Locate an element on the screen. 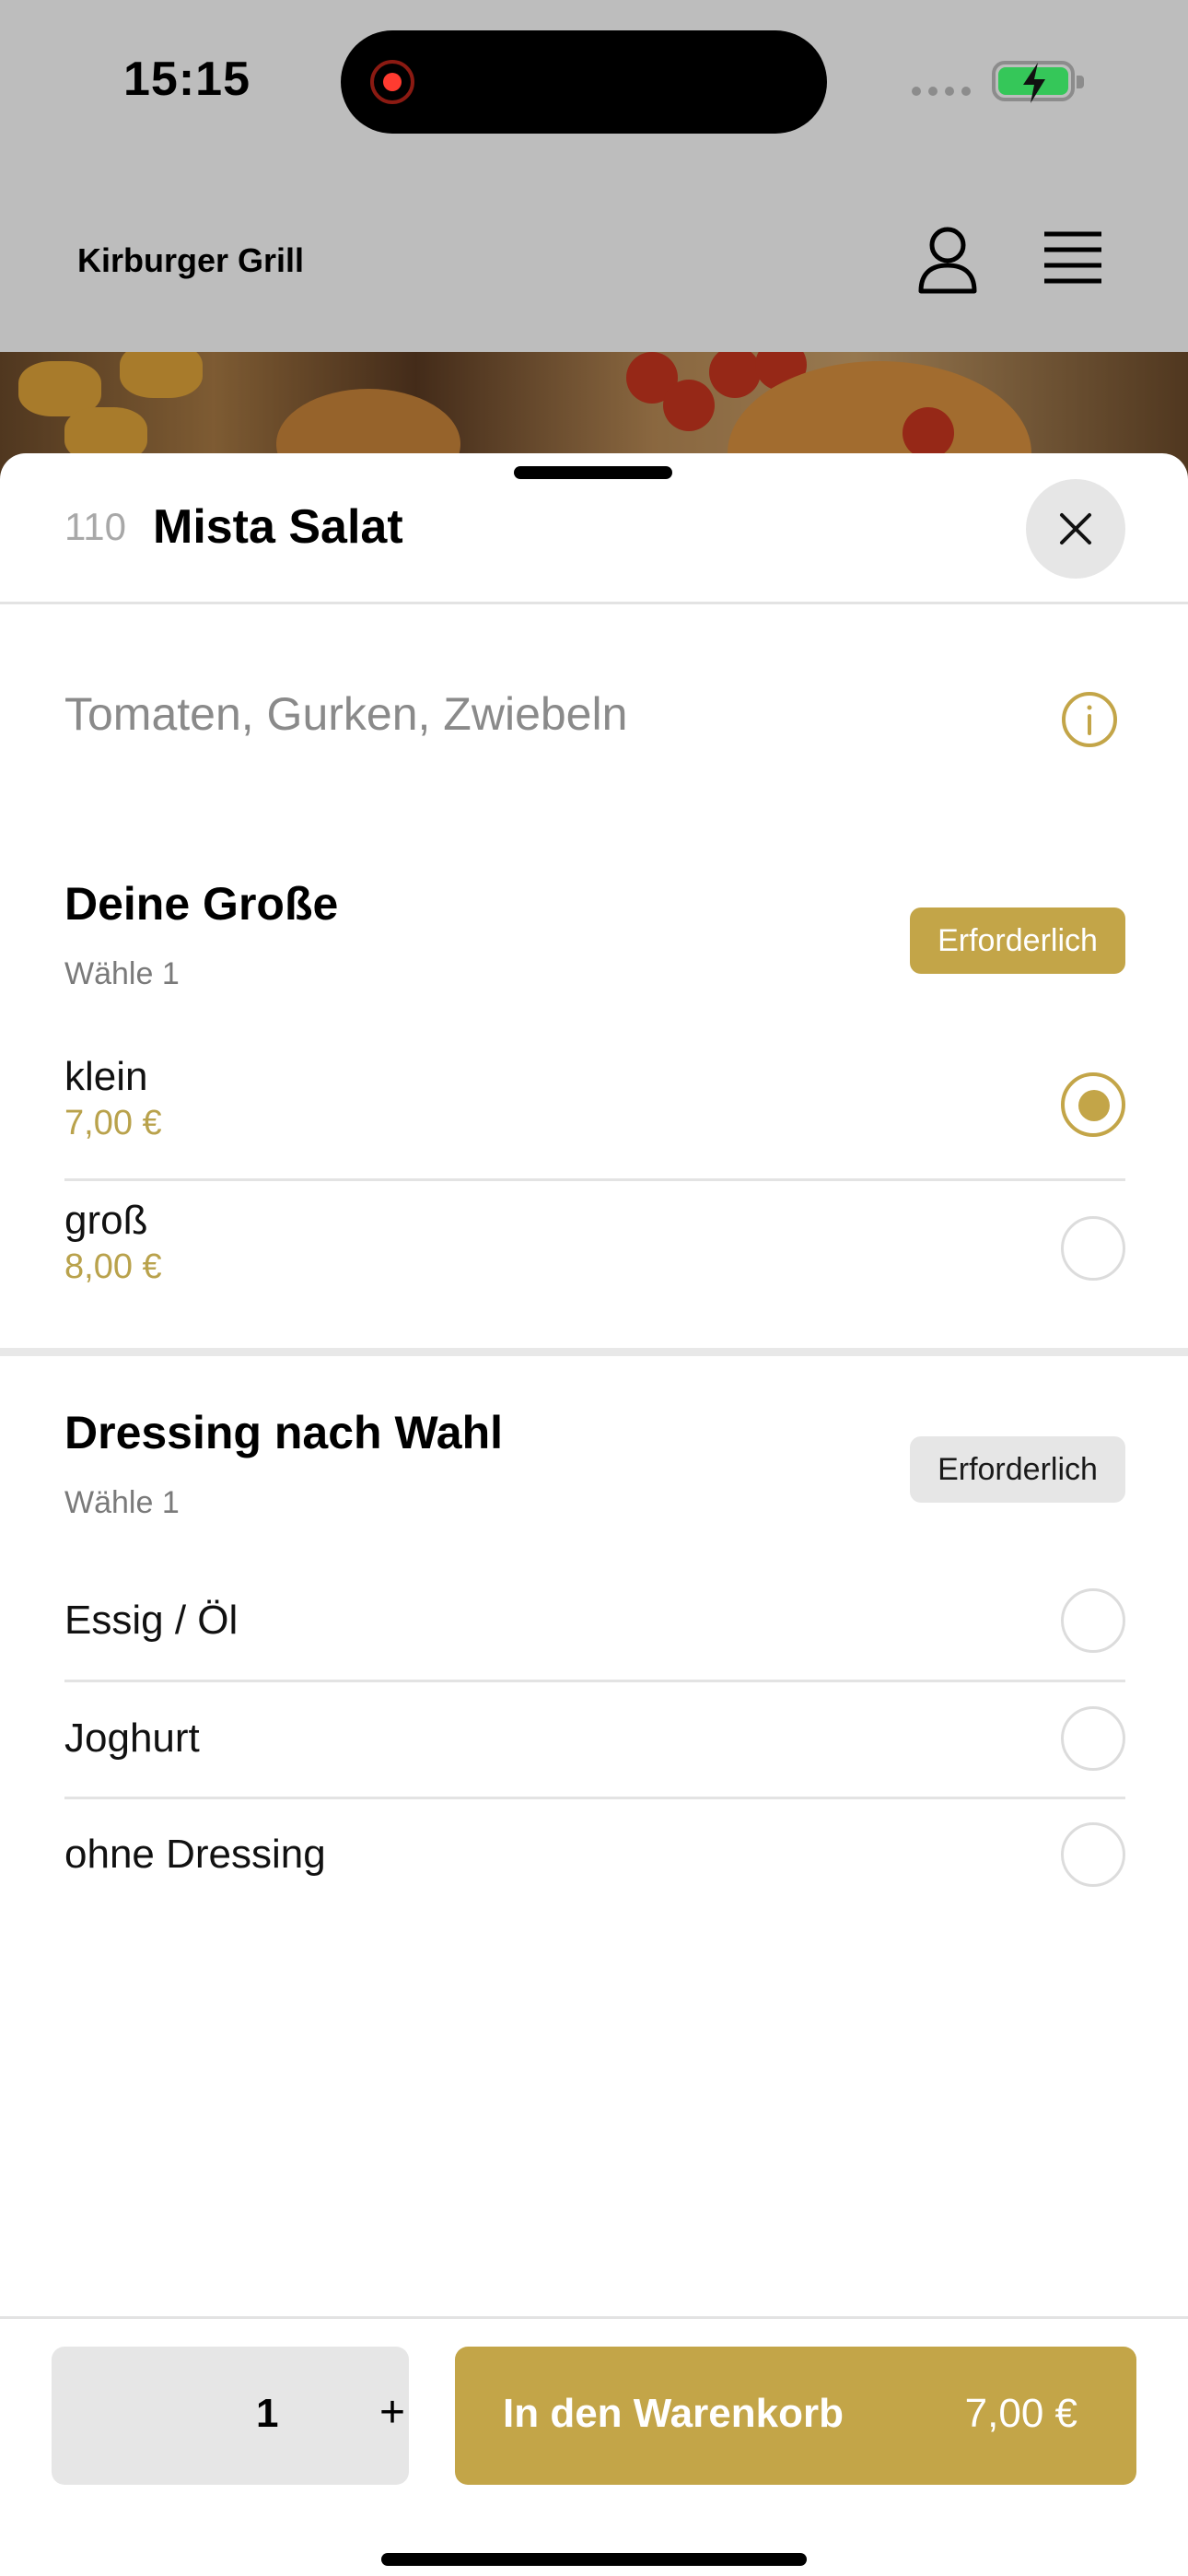 This screenshot has height=2576, width=1188. required-badge-dressing: Erforderlich is located at coordinates (1017, 1469).